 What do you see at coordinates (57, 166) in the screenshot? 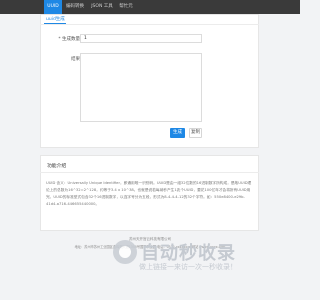
I see `about-title: 功能介绍` at bounding box center [57, 166].